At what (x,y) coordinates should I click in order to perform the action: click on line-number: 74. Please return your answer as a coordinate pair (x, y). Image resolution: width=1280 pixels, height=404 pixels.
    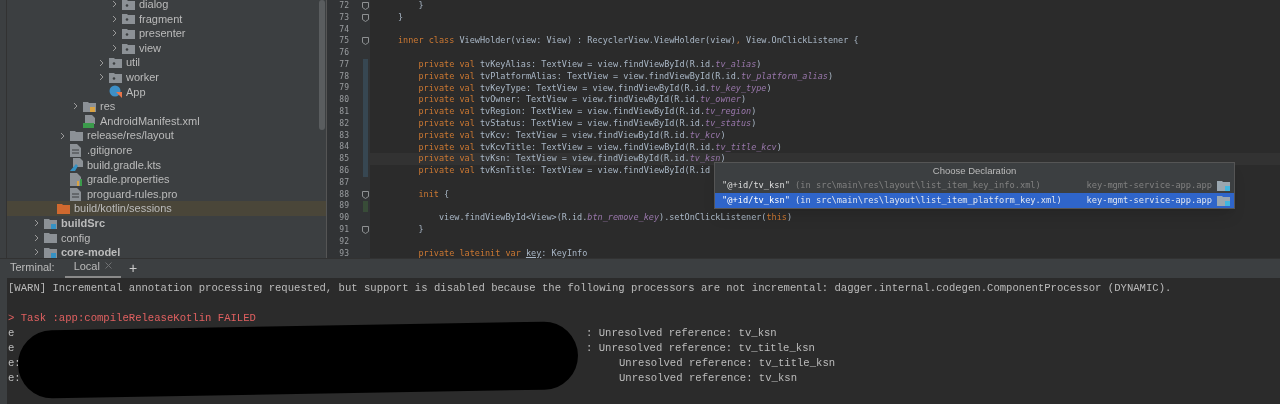
    Looking at the image, I should click on (343, 29).